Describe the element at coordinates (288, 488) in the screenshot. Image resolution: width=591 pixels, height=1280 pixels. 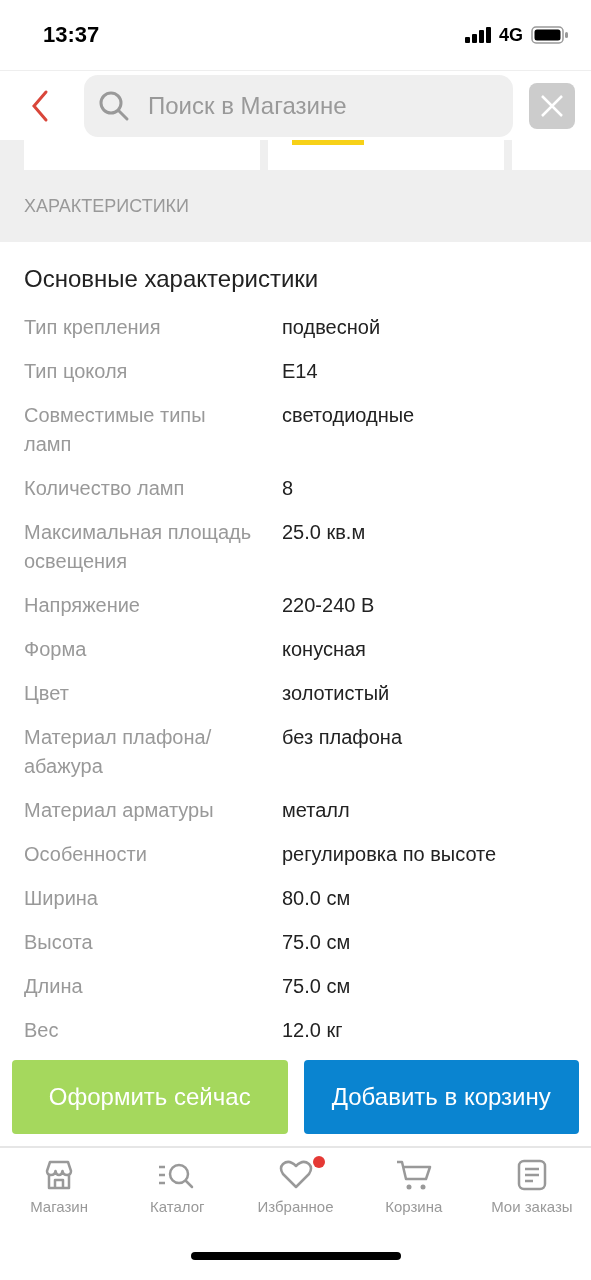
I see `spec-value: 8` at that location.